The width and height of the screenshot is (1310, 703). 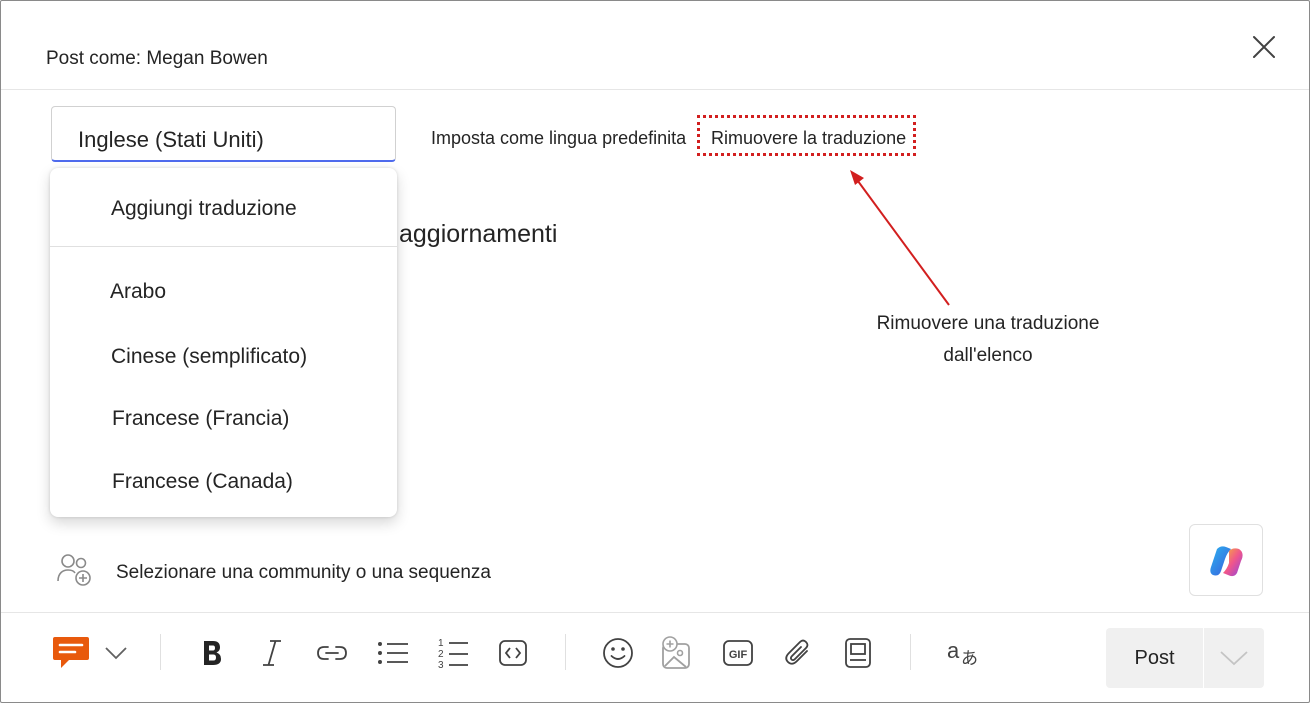 I want to click on emoji-icon, so click(x=618, y=653).